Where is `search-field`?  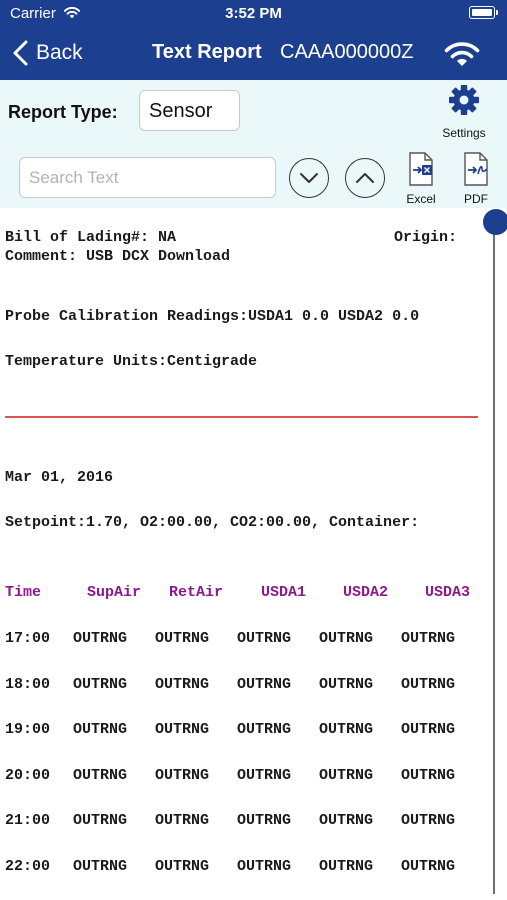
search-field is located at coordinates (147, 177).